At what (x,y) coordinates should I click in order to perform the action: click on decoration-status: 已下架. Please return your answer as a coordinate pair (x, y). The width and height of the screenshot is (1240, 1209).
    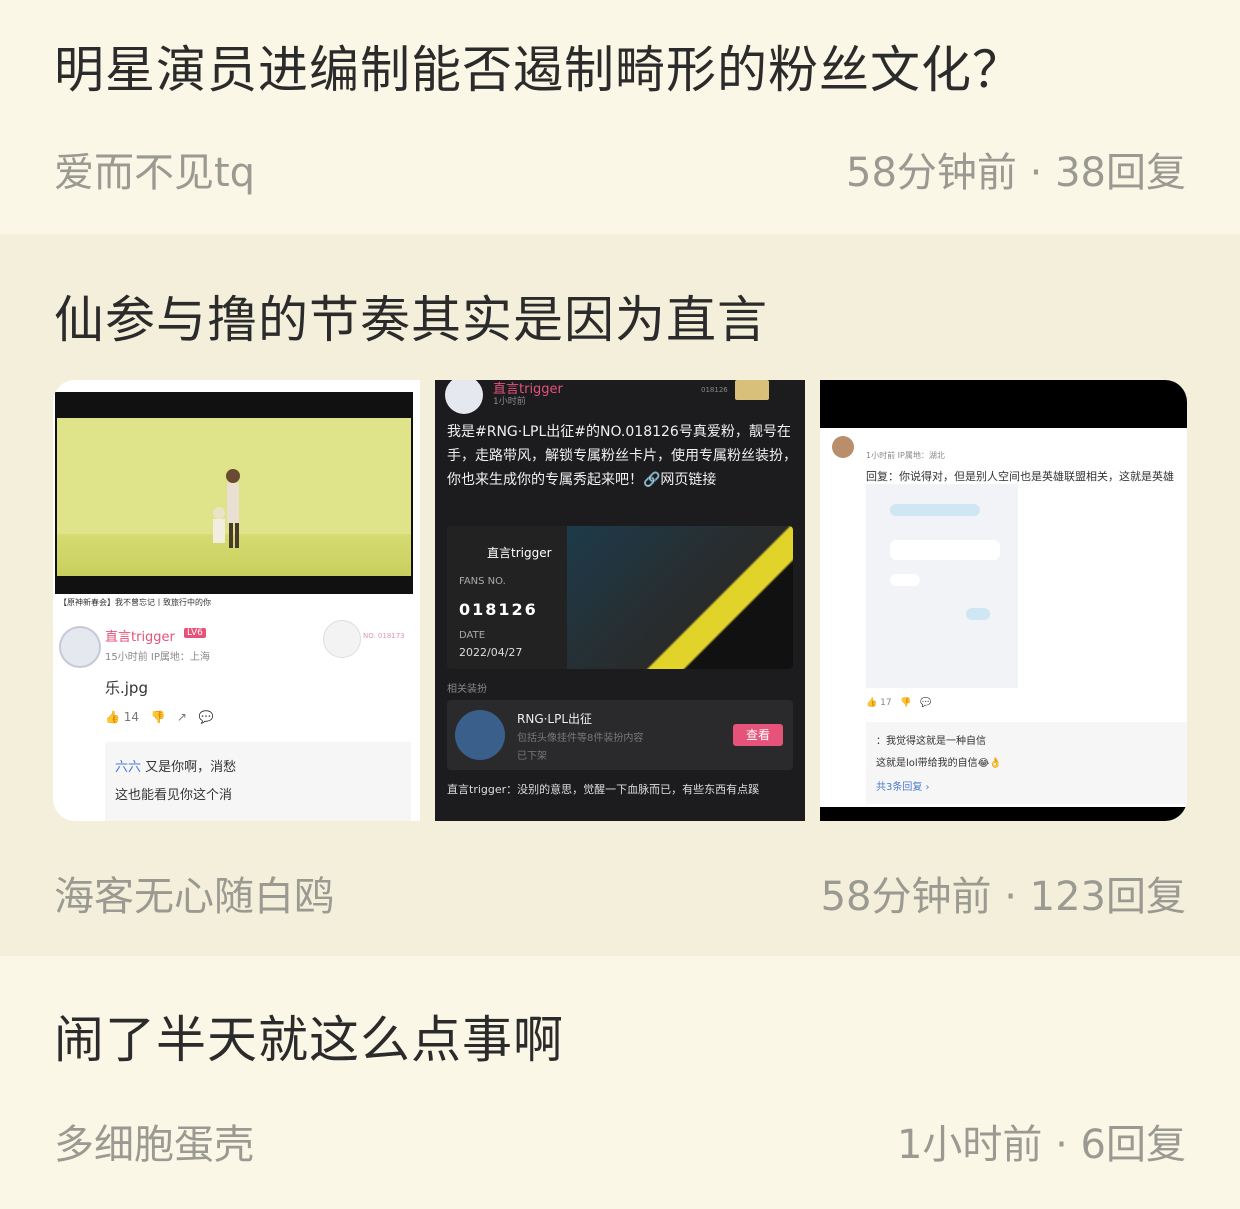
    Looking at the image, I should click on (532, 756).